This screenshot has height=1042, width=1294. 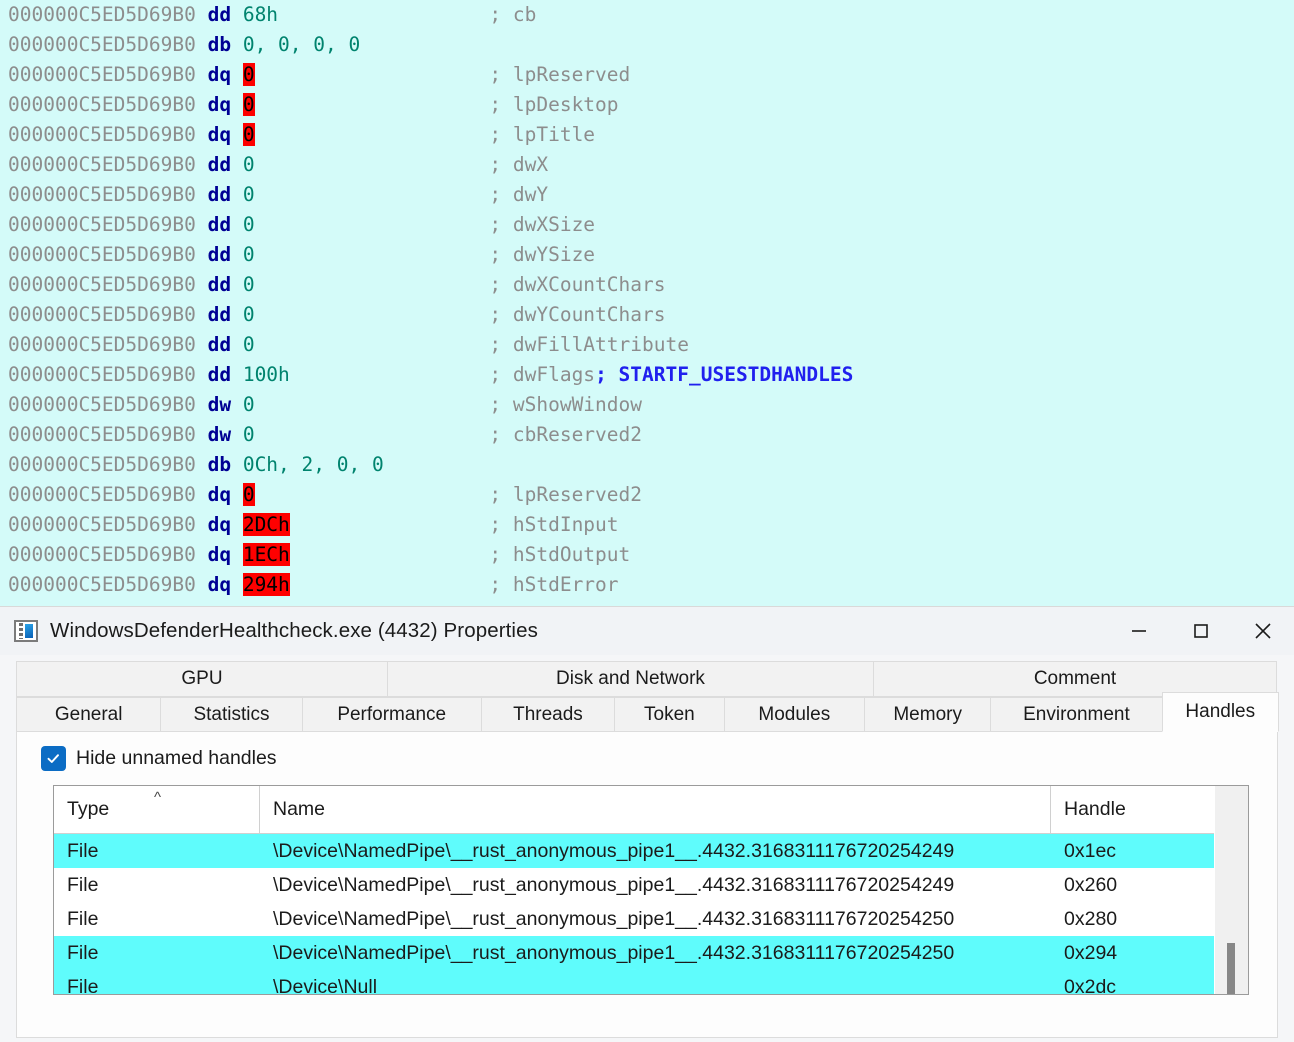 I want to click on hide-unnamed-handles-label: Hide unnamed handles, so click(x=176, y=758).